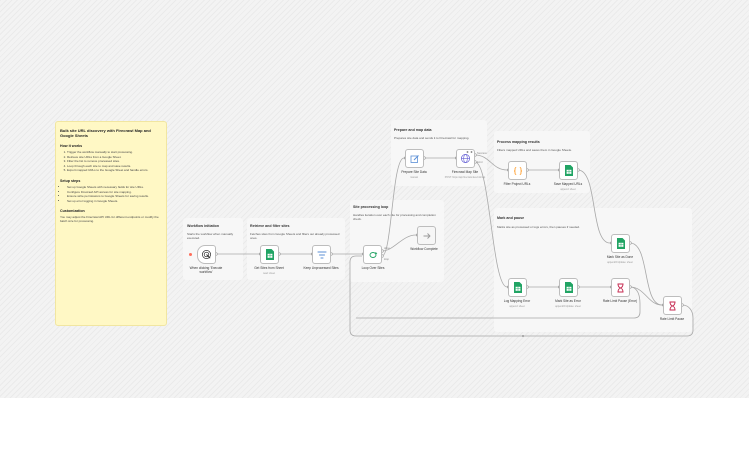 The width and height of the screenshot is (749, 450). I want to click on node-label: Prepare Site Data, so click(414, 172).